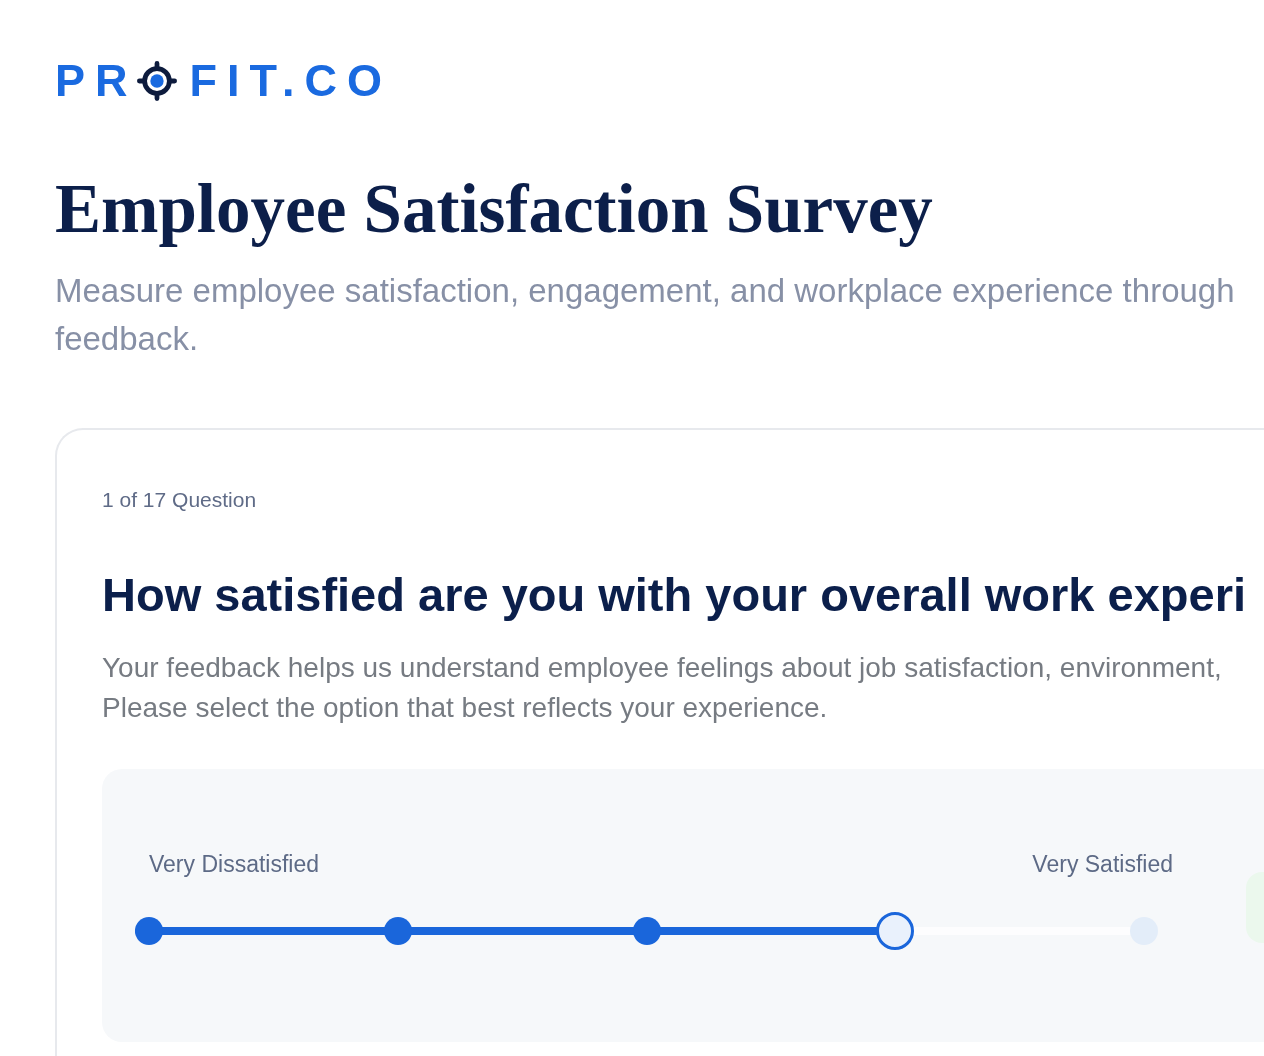 This screenshot has height=1056, width=1264. I want to click on question-description: Your feedback helps us understand employee feelings about job satisfaction, environment, Please select the option that best reflects your experience., so click(662, 688).